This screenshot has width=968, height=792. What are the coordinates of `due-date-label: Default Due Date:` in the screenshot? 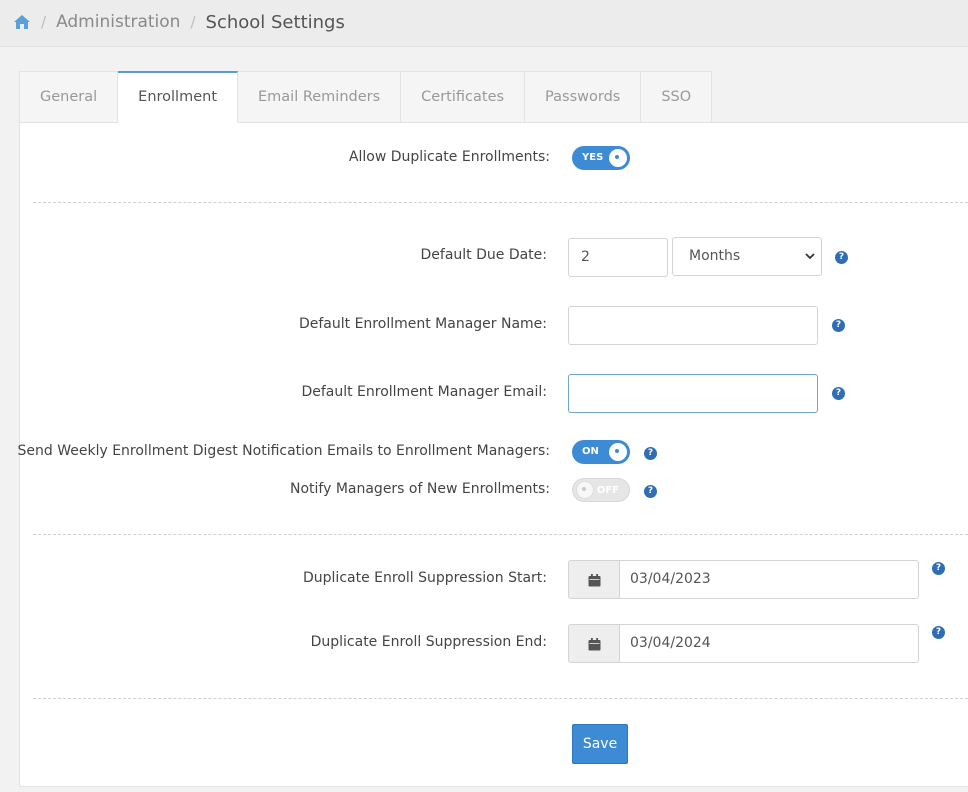 It's located at (484, 255).